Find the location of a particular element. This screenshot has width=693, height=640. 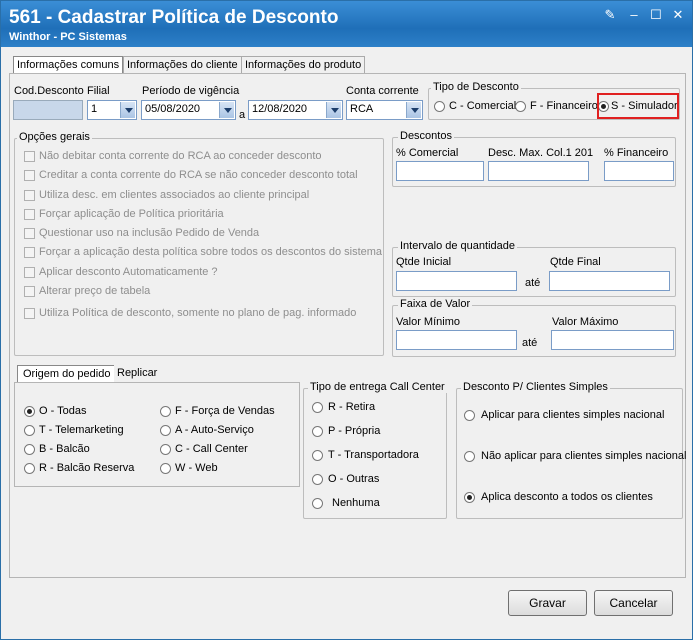

valor-minimo-label: Valor Mínimo is located at coordinates (428, 322).